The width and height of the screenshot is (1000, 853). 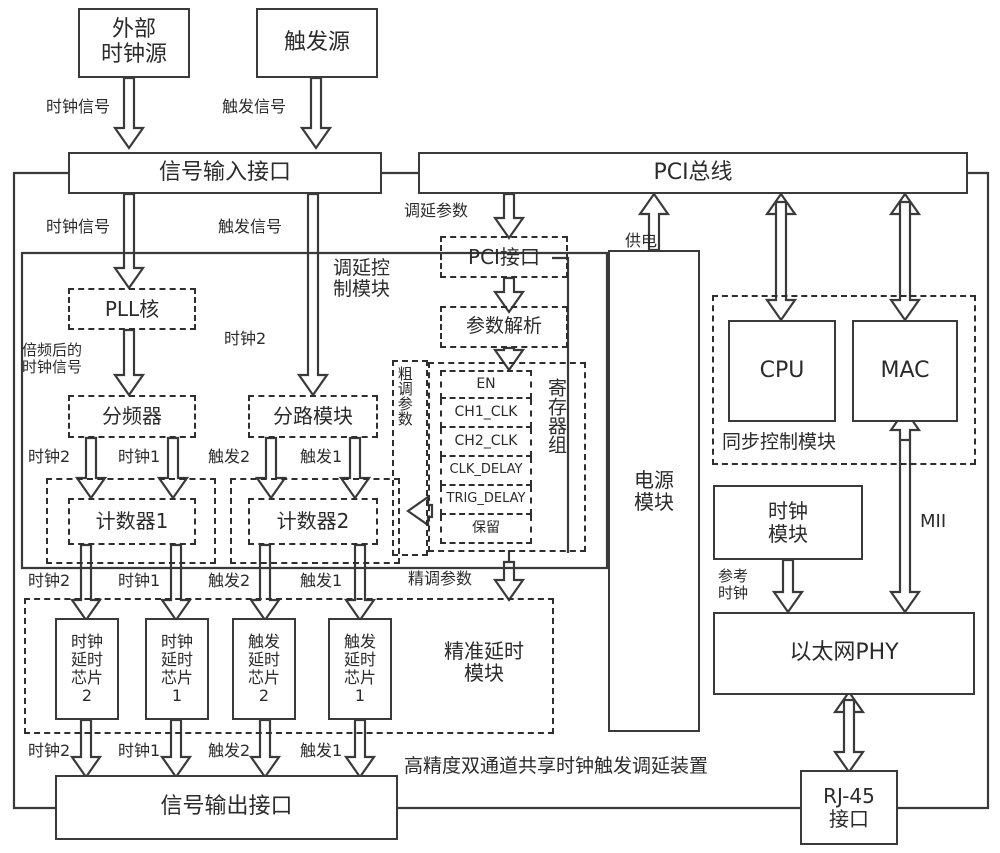 What do you see at coordinates (733, 576) in the screenshot?
I see `label-reference-clock-line1: 参考` at bounding box center [733, 576].